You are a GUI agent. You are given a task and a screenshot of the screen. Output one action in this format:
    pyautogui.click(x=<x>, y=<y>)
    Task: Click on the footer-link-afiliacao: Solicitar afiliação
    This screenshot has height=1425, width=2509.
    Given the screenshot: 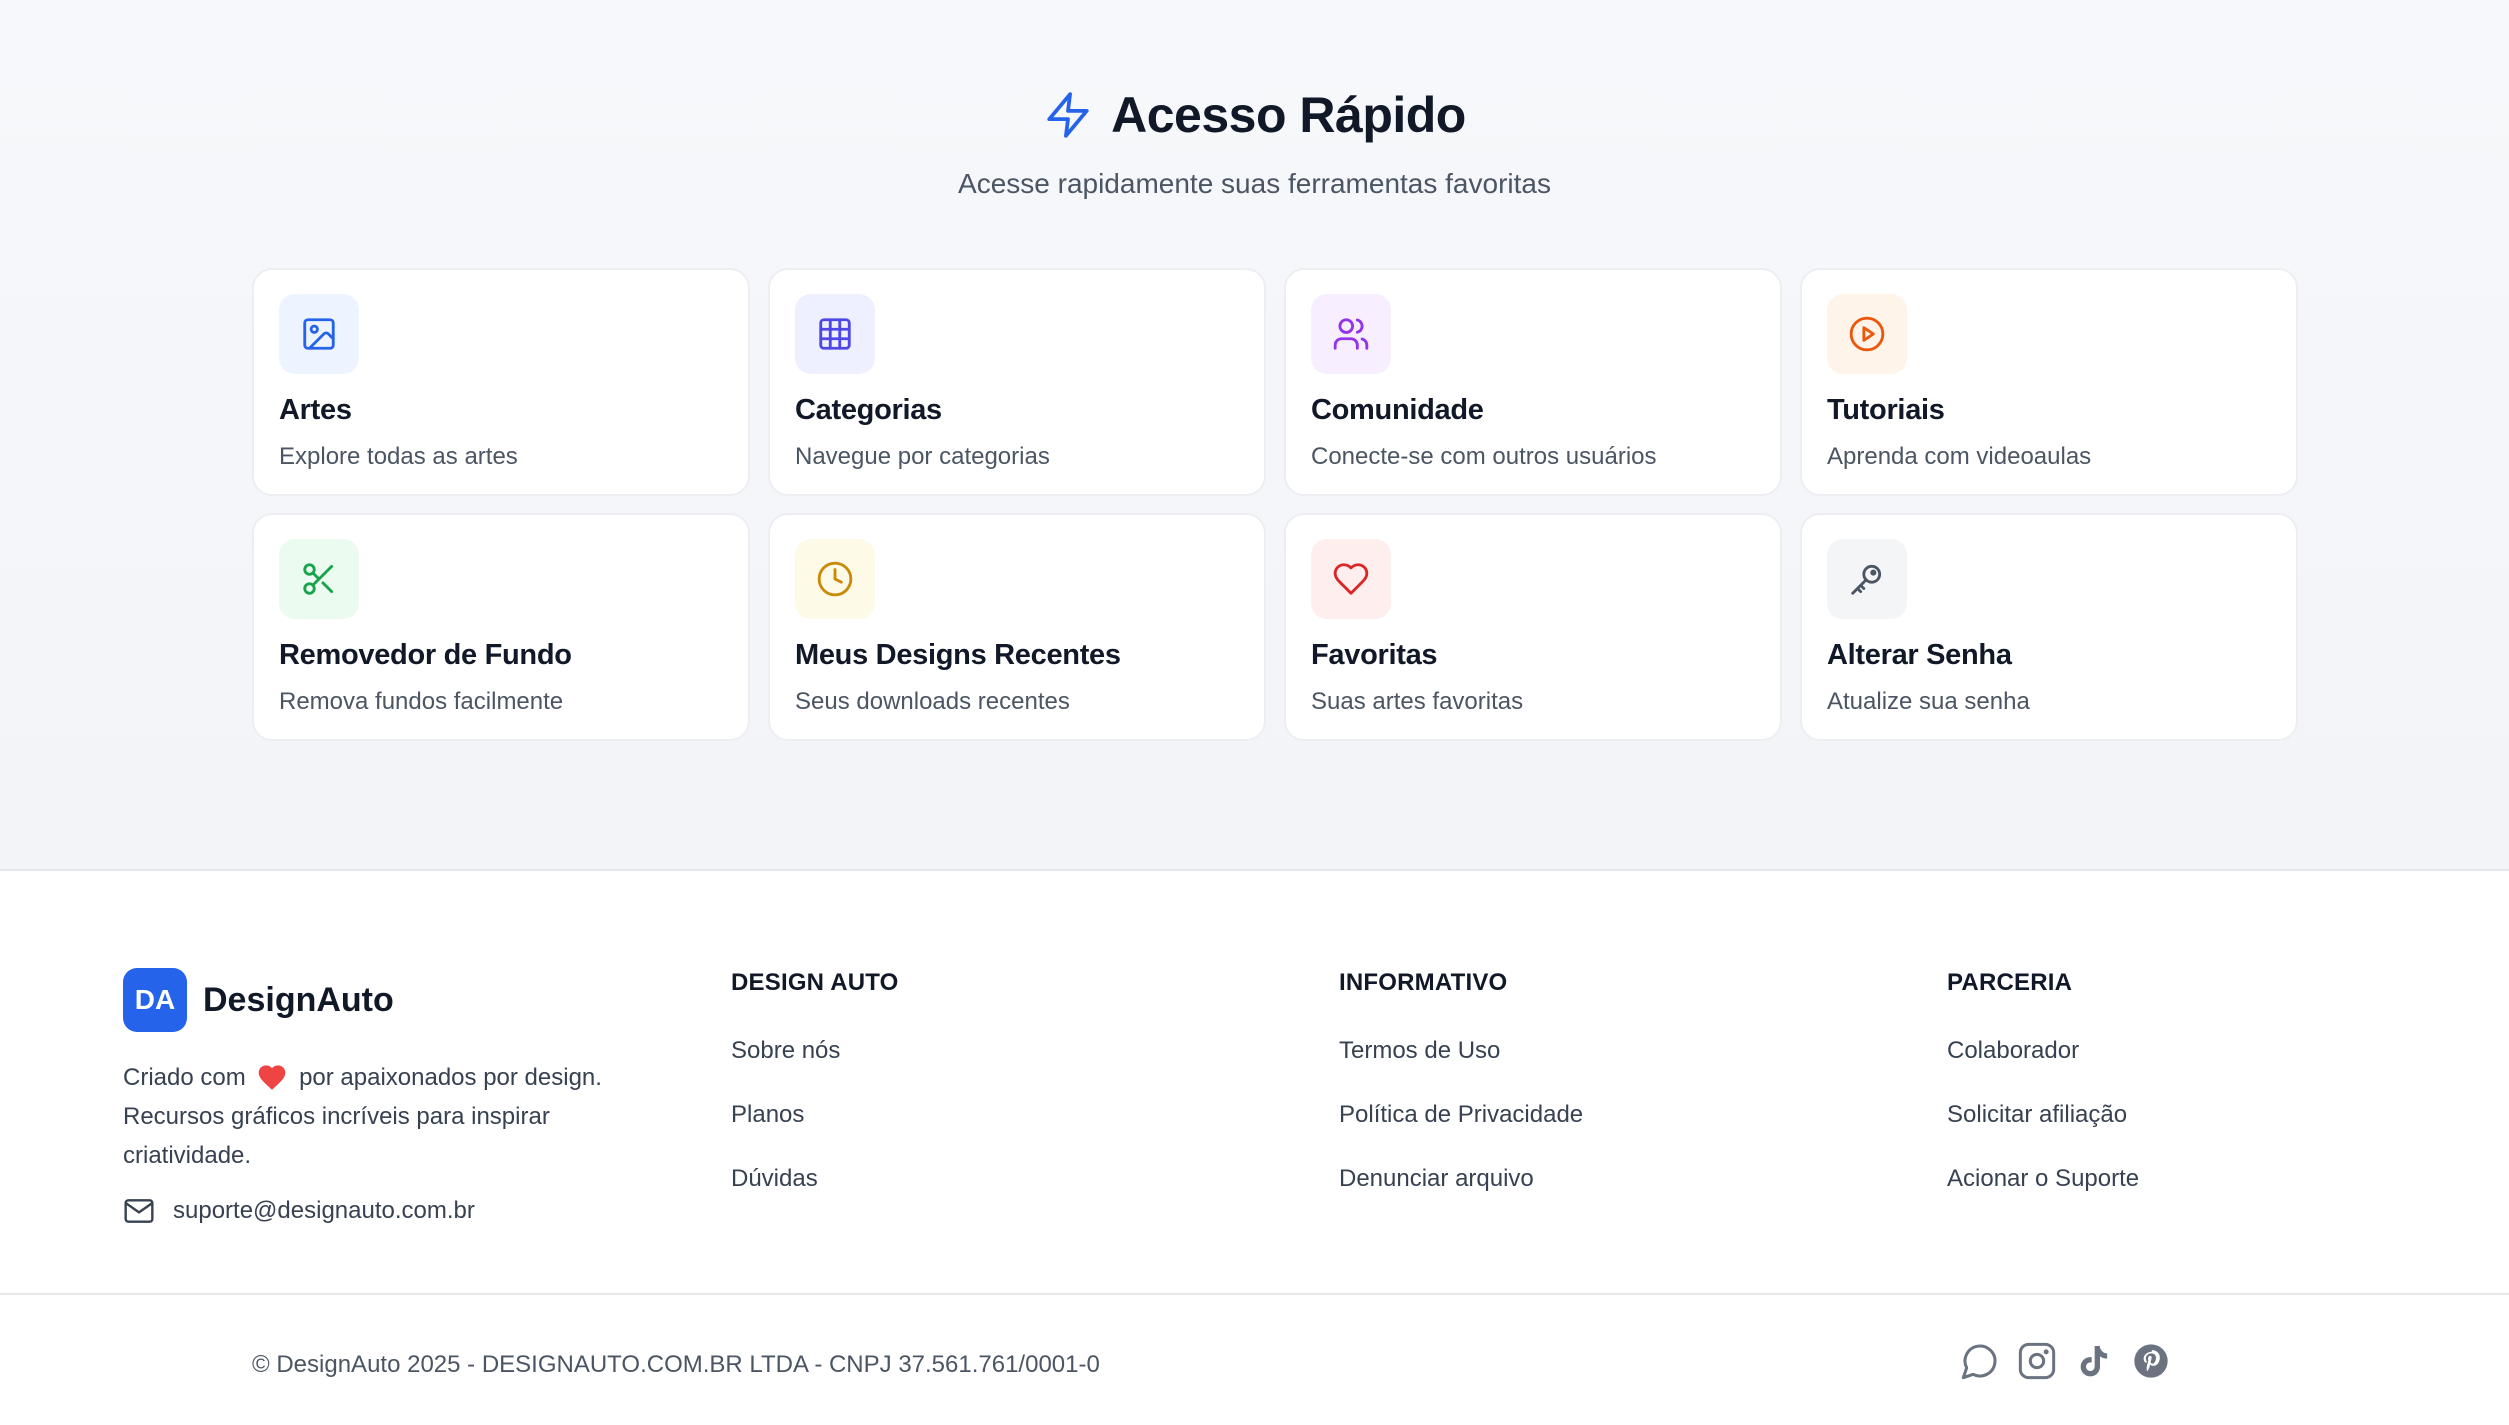 What is the action you would take?
    pyautogui.click(x=2043, y=1133)
    